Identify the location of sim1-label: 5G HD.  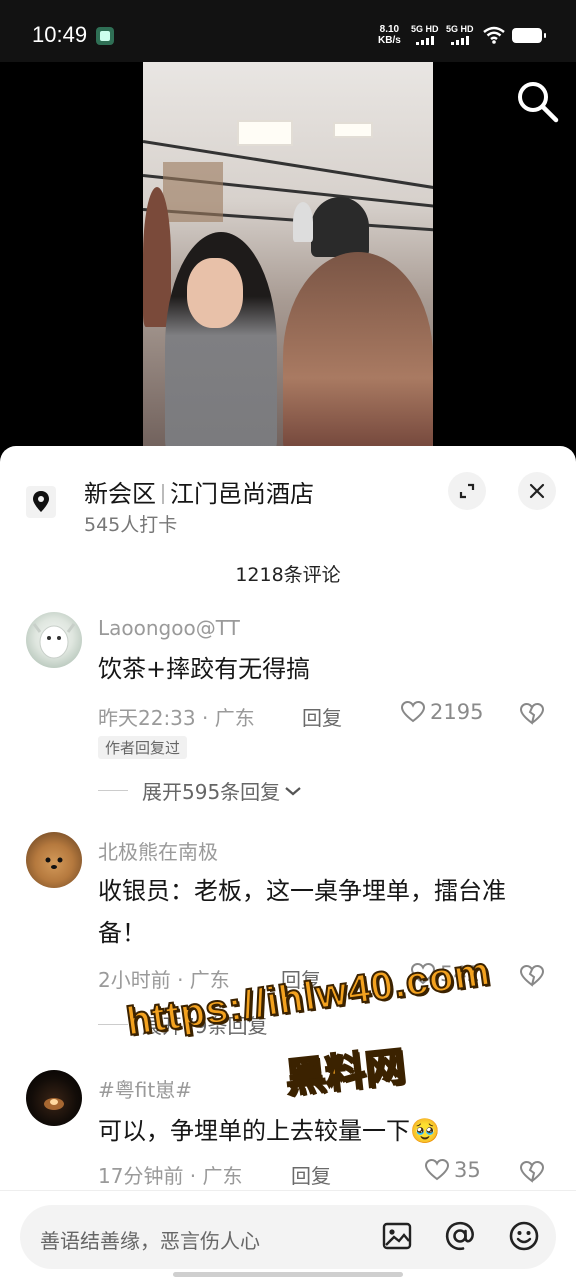
(425, 29).